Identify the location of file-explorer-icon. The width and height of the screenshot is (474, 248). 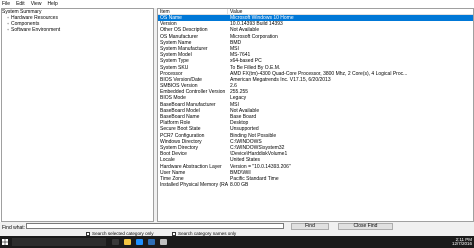
(127, 242).